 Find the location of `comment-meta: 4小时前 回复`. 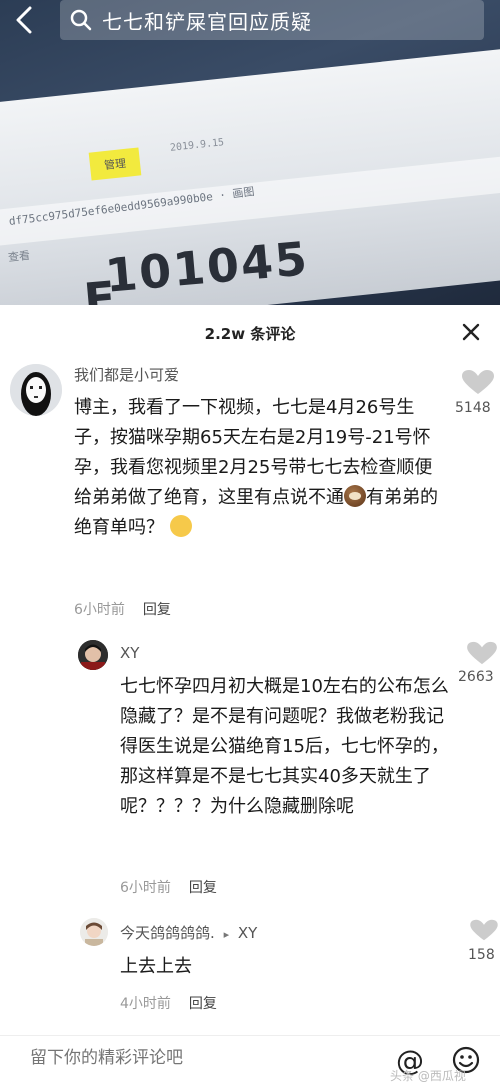

comment-meta: 4小时前 回复 is located at coordinates (168, 1003).